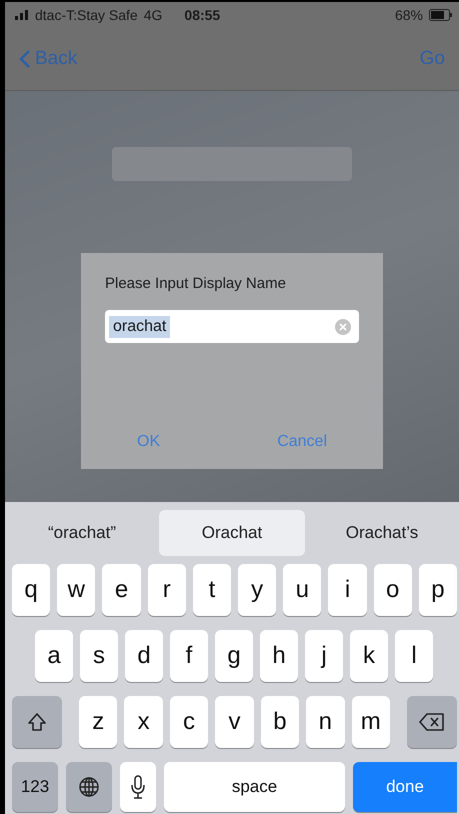 The height and width of the screenshot is (814, 459). Describe the element at coordinates (22, 15) in the screenshot. I see `signal-icon` at that location.